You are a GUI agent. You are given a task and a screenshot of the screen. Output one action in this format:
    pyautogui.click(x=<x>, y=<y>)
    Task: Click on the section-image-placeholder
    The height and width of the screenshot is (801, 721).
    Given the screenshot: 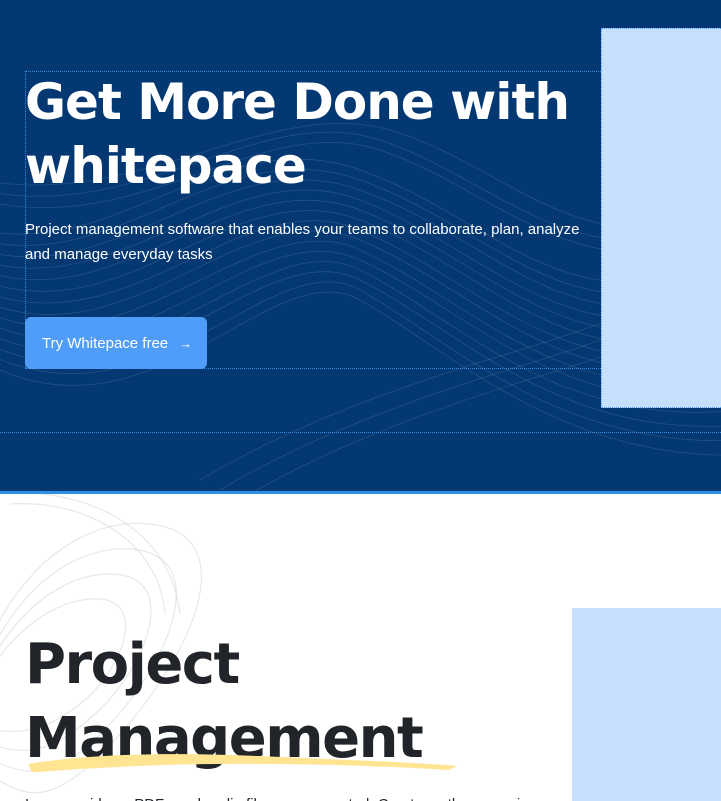 What is the action you would take?
    pyautogui.click(x=646, y=704)
    